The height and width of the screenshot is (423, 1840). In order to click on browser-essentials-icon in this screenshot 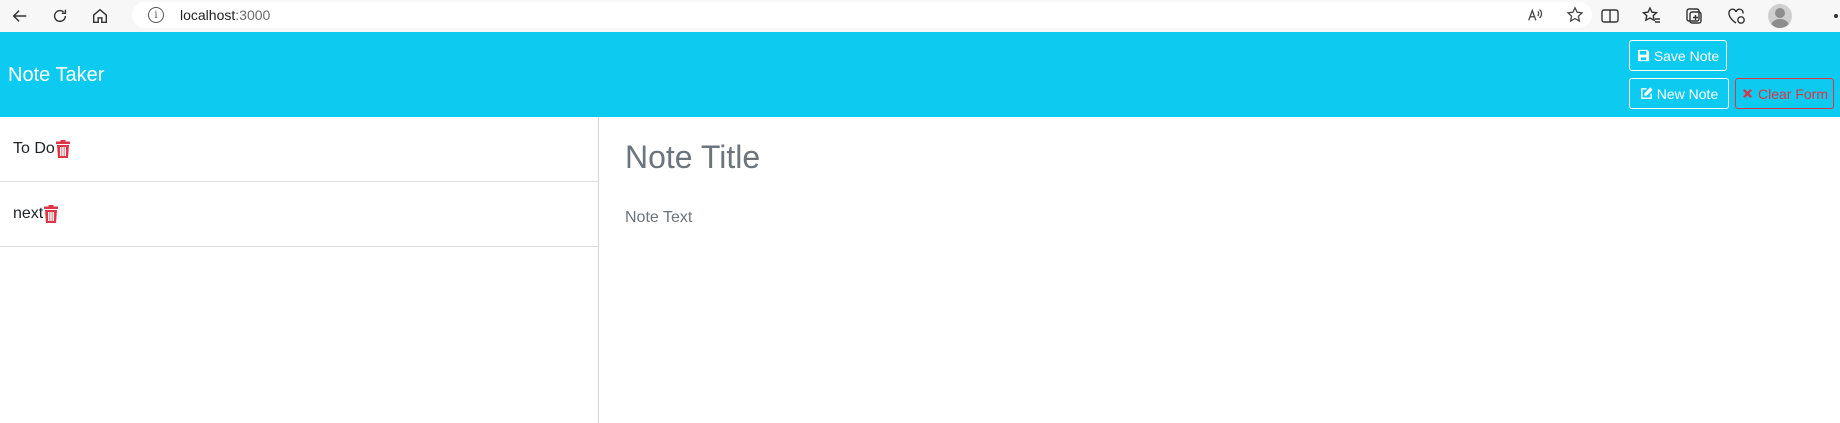, I will do `click(1736, 16)`.